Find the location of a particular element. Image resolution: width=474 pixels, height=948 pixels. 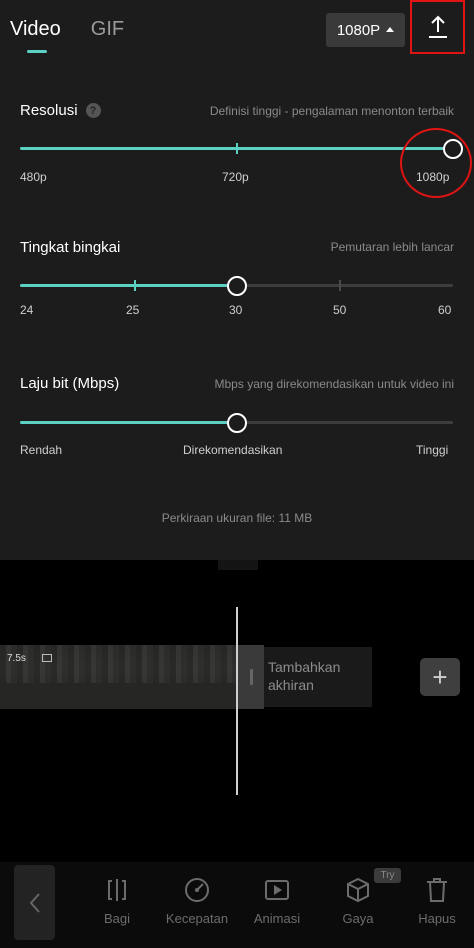

bitrate-title-text: Laju bit (Mbps) is located at coordinates (70, 383).